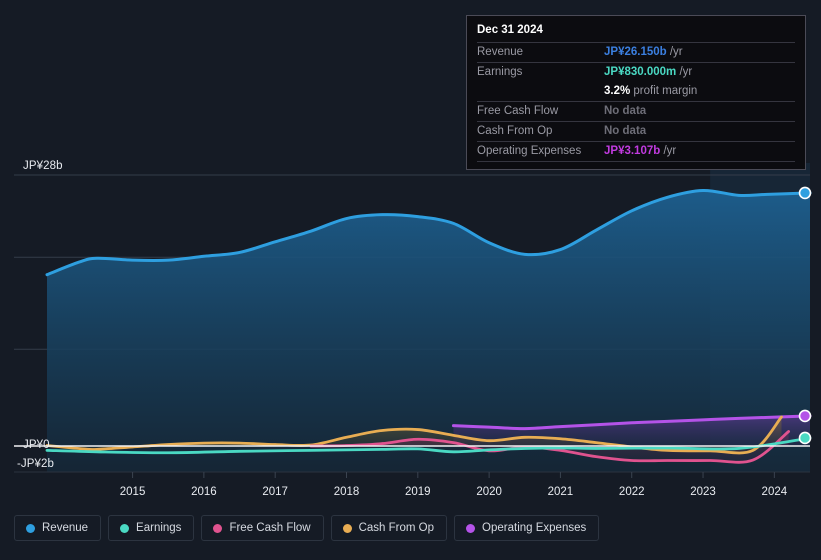 This screenshot has height=560, width=821. I want to click on x-tick-label-2017: 2017, so click(275, 492).